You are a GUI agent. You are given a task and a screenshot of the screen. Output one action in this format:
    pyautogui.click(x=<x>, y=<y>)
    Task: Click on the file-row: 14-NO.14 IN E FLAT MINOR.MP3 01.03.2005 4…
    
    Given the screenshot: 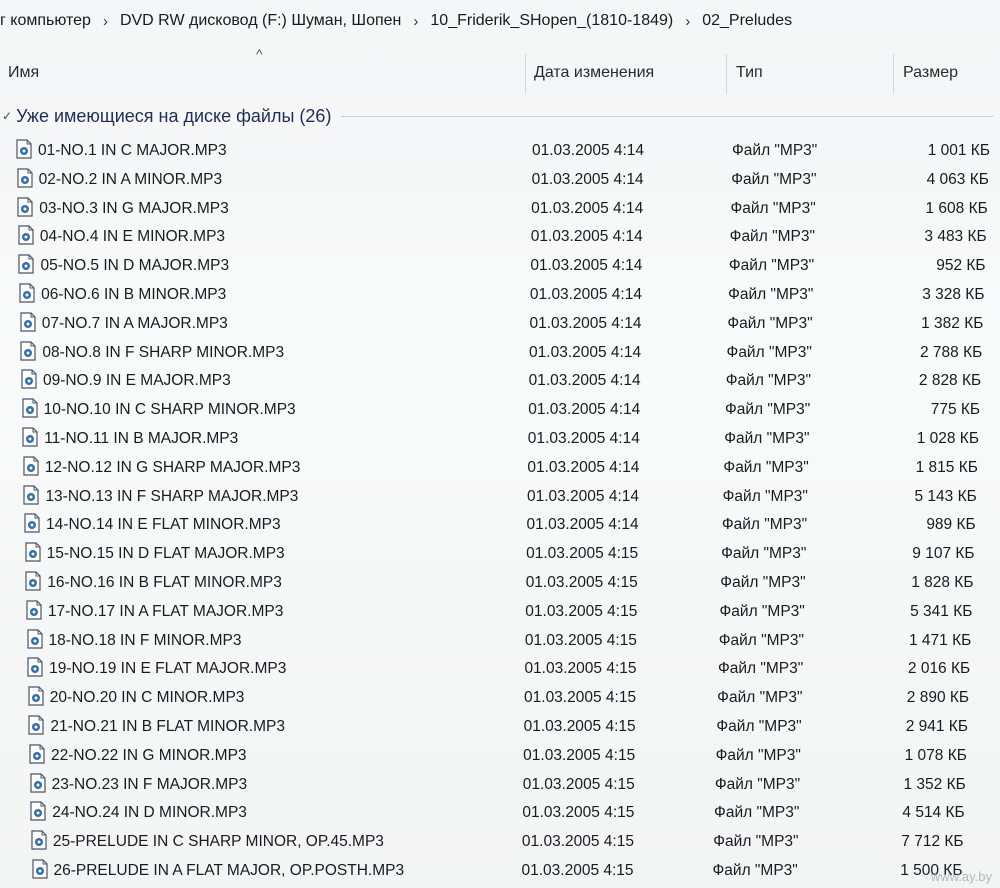 What is the action you would take?
    pyautogui.click(x=500, y=525)
    